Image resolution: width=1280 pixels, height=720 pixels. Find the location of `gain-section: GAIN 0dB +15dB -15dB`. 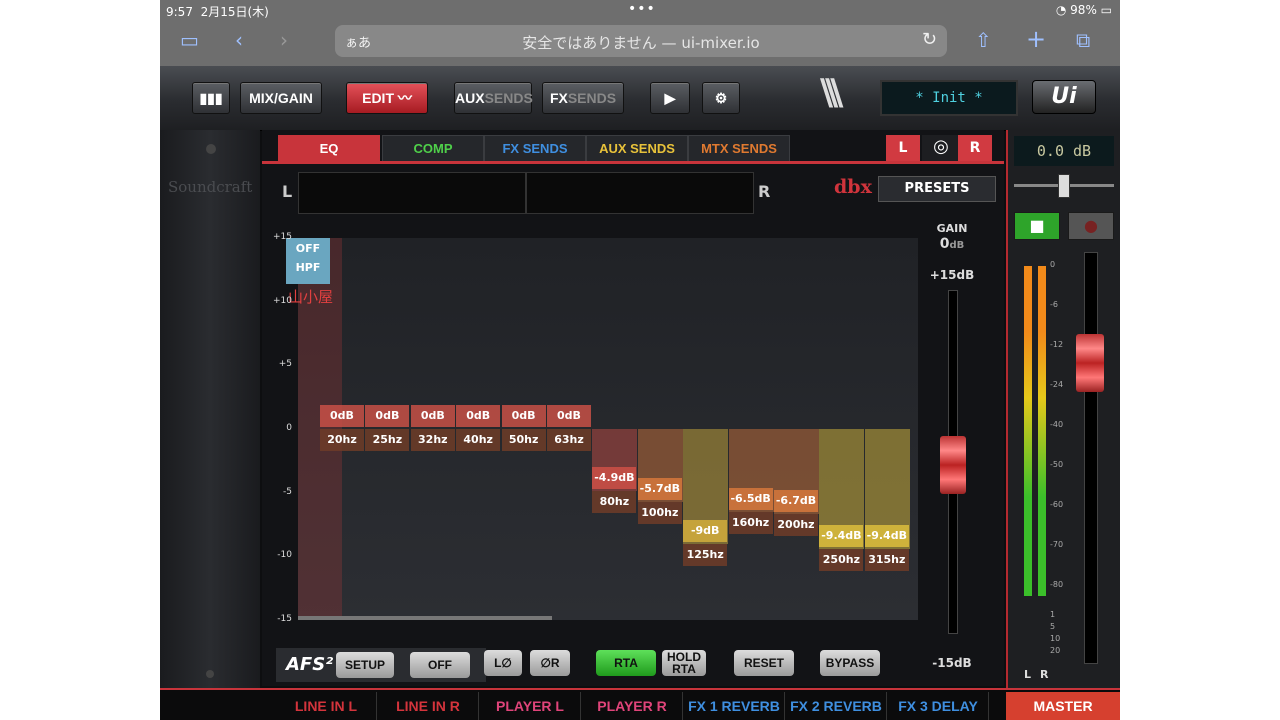

gain-section: GAIN 0dB +15dB -15dB is located at coordinates (962, 448).